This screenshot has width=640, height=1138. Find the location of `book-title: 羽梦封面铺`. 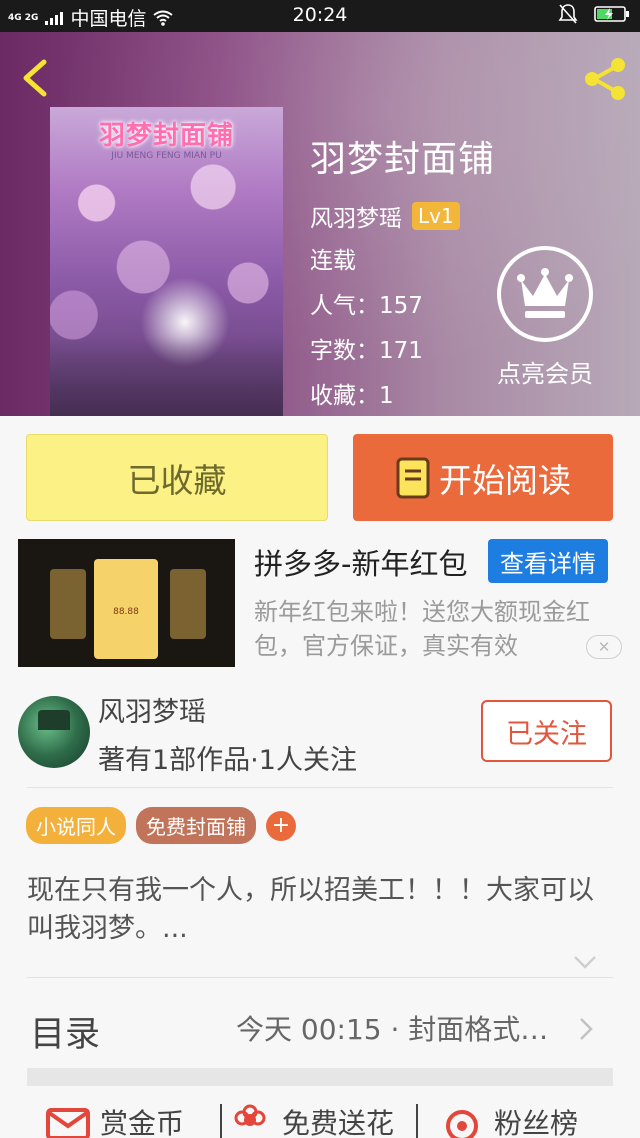

book-title: 羽梦封面铺 is located at coordinates (403, 159).